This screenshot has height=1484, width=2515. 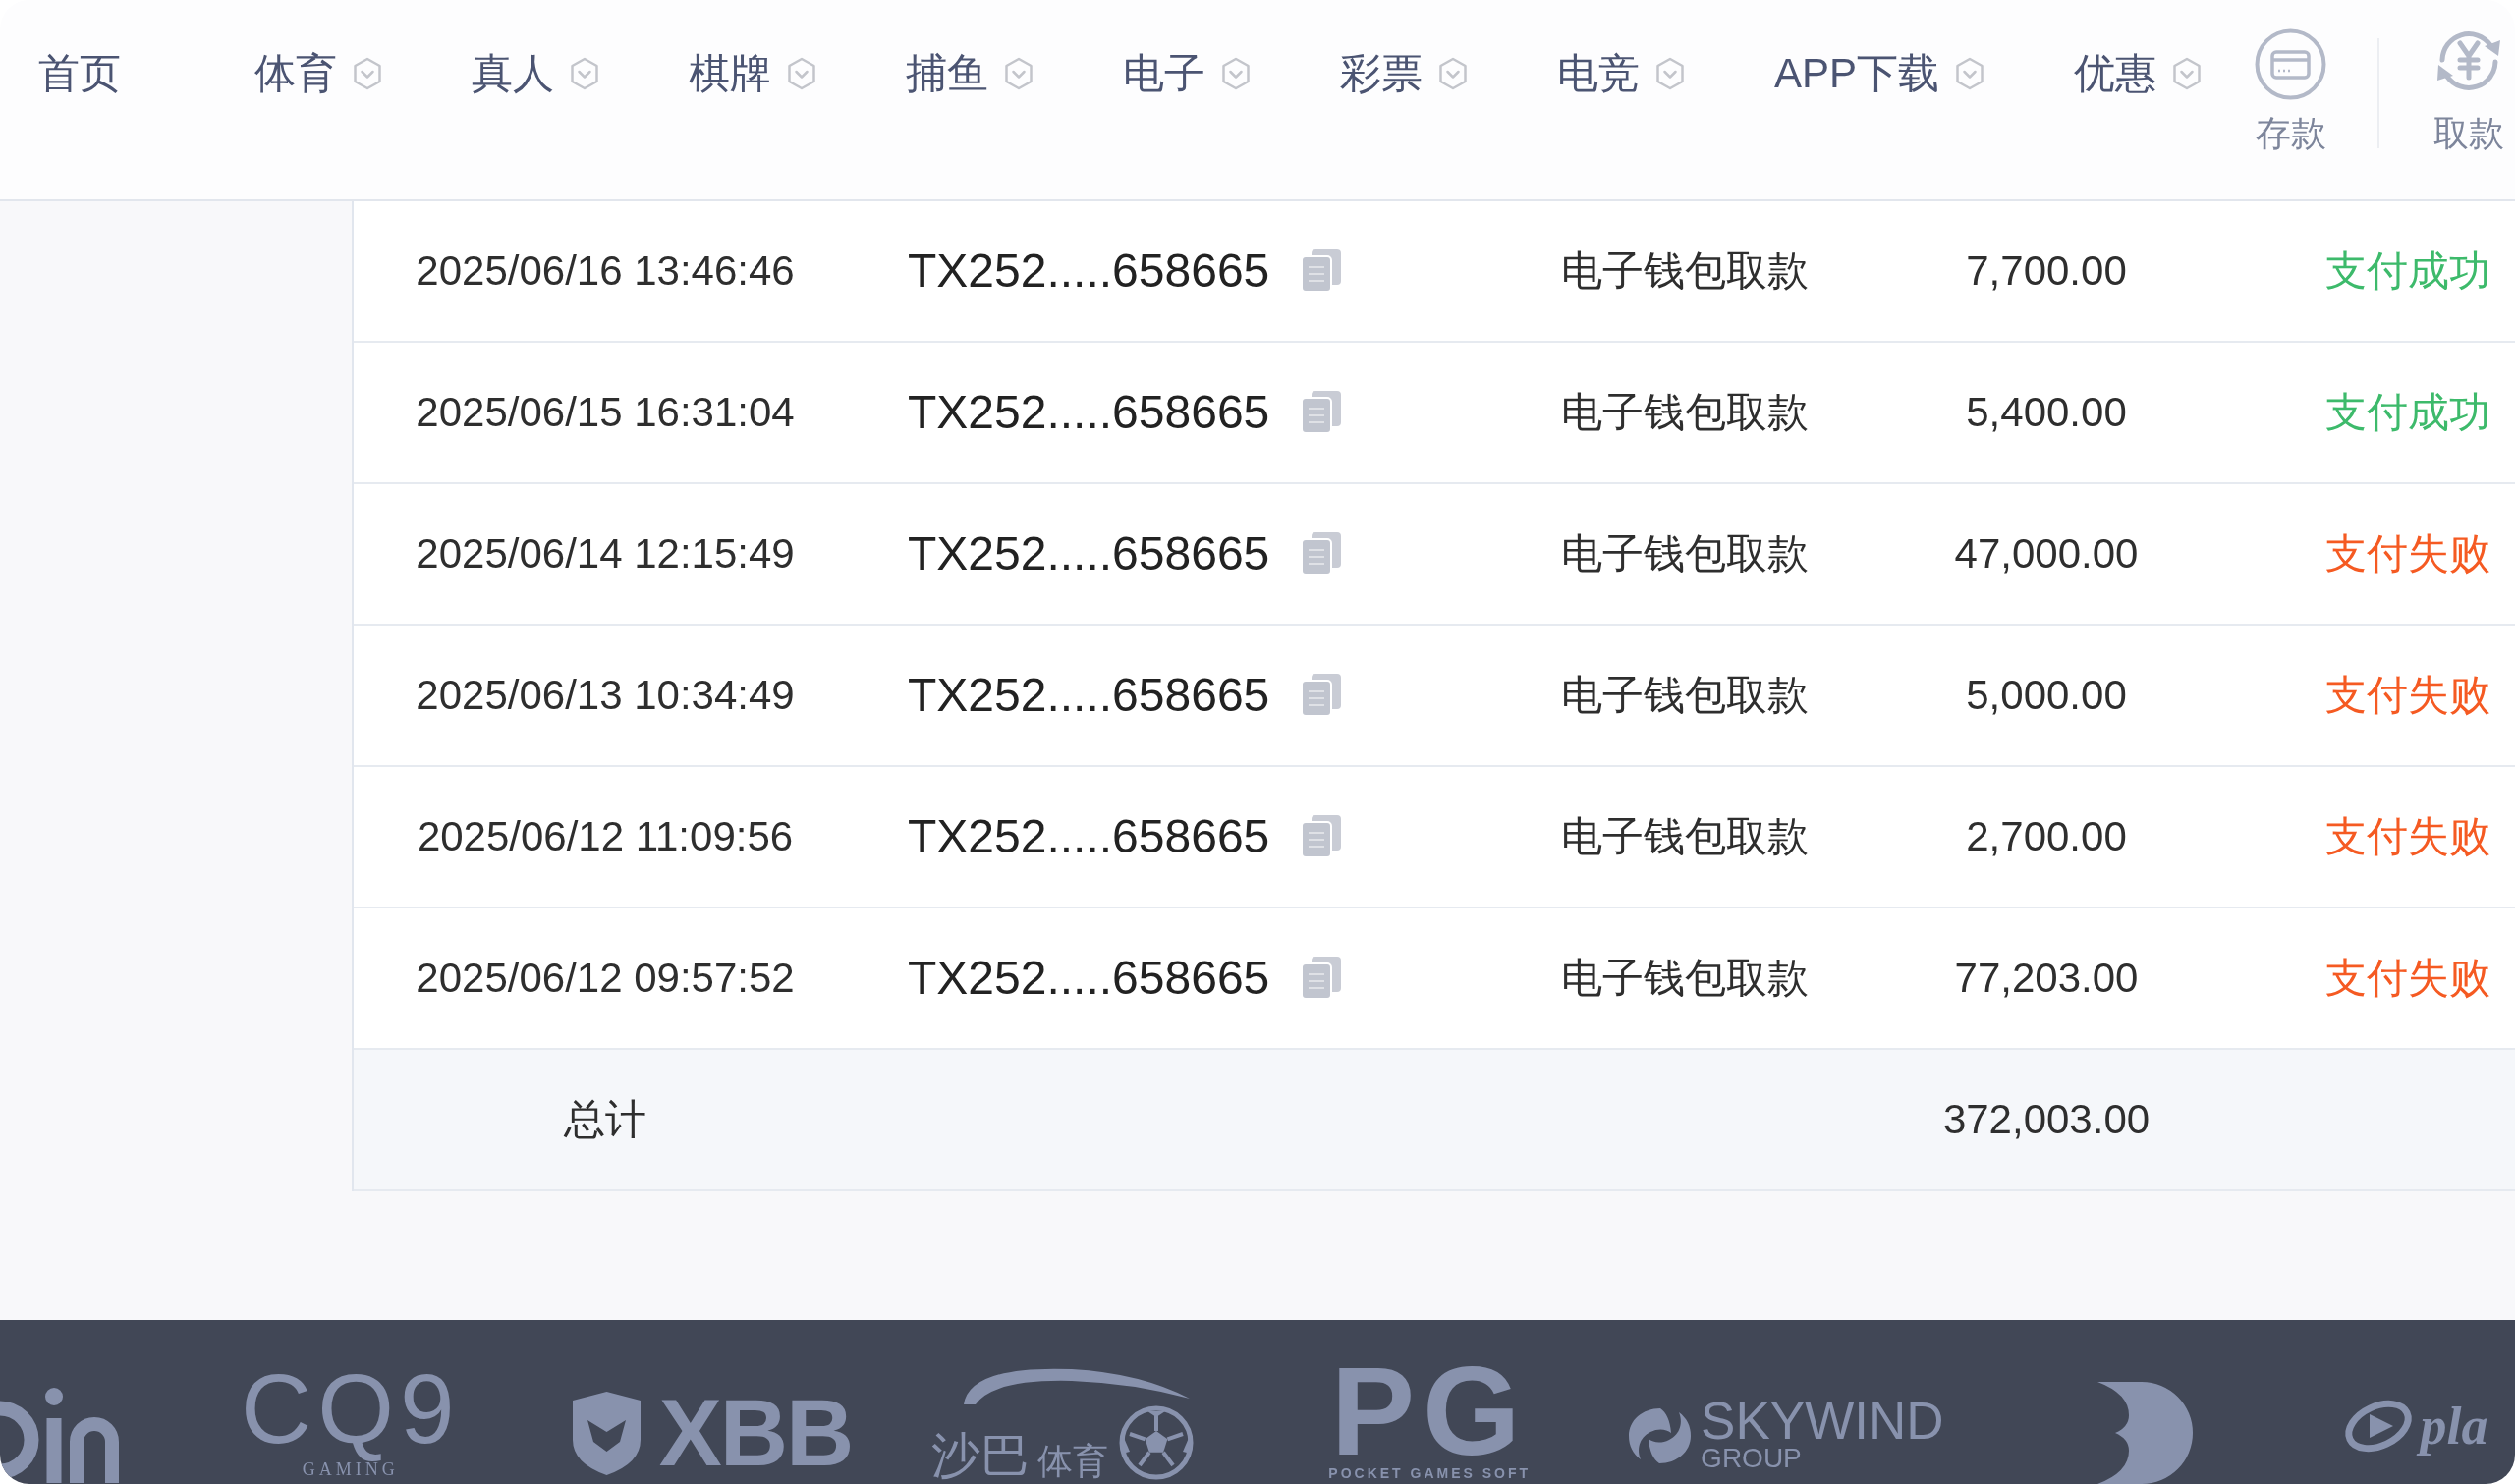 What do you see at coordinates (2138, 73) in the screenshot?
I see `nav-link: 优惠` at bounding box center [2138, 73].